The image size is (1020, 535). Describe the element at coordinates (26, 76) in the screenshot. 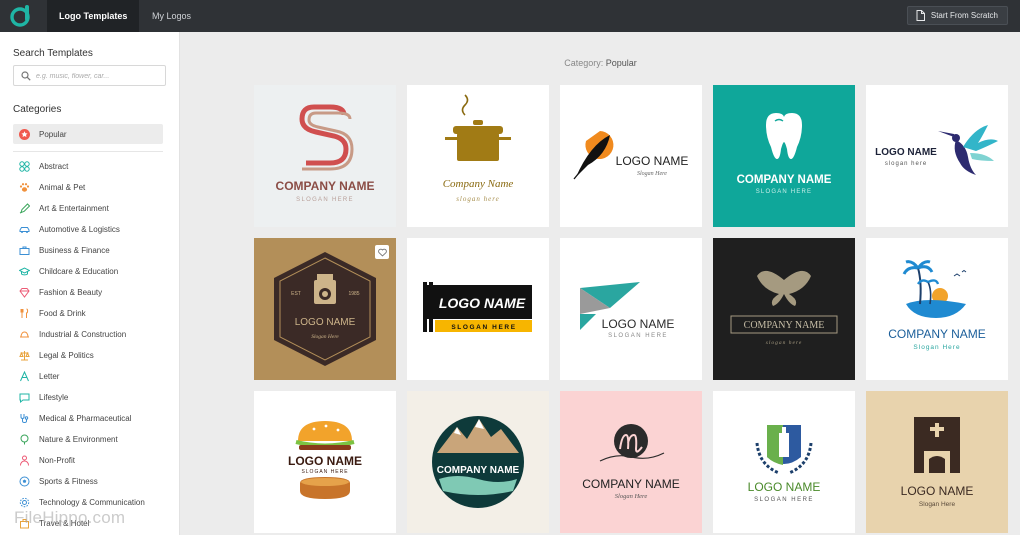

I see `search-icon` at that location.